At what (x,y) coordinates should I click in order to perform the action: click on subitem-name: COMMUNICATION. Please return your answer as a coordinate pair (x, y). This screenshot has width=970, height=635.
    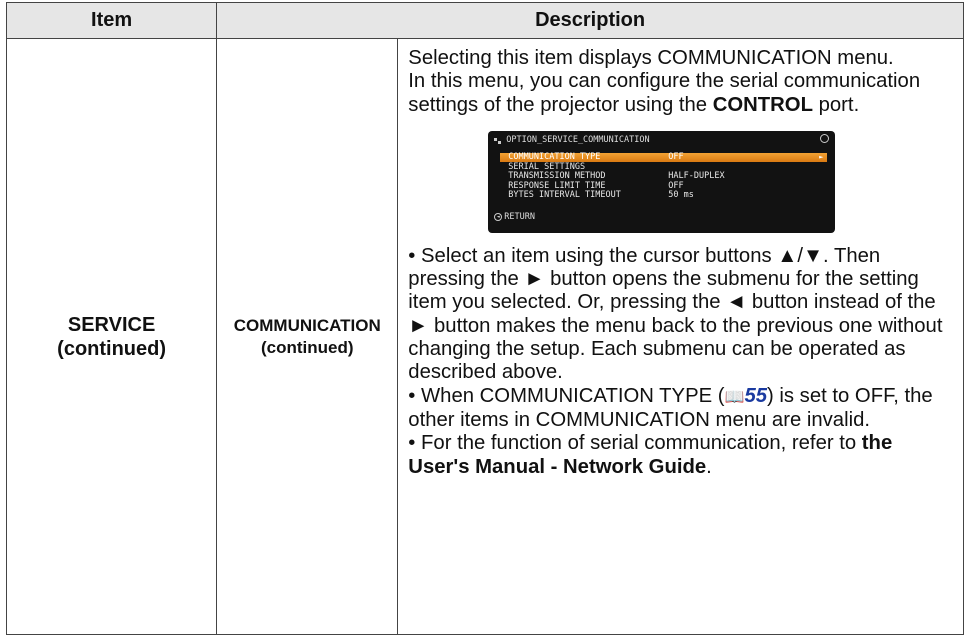
    Looking at the image, I should click on (307, 325).